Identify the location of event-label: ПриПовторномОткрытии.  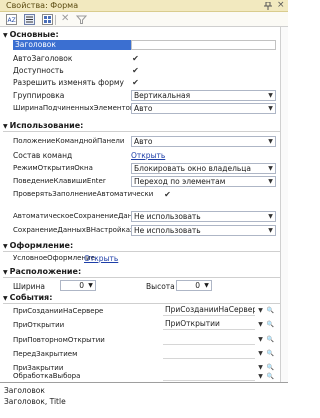
(59, 340).